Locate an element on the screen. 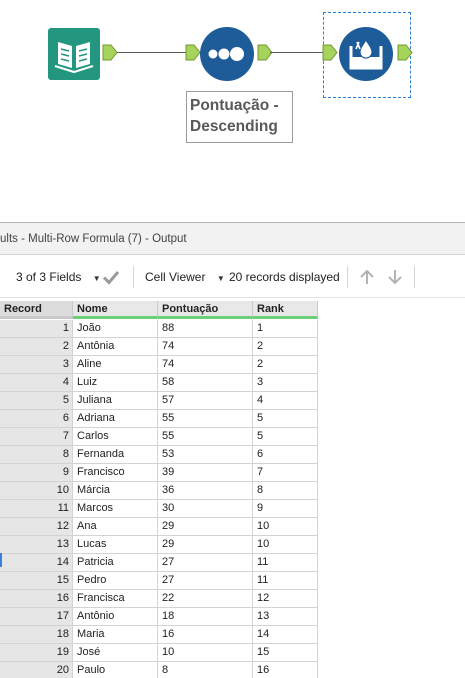  record-cell: 10 is located at coordinates (36, 491).